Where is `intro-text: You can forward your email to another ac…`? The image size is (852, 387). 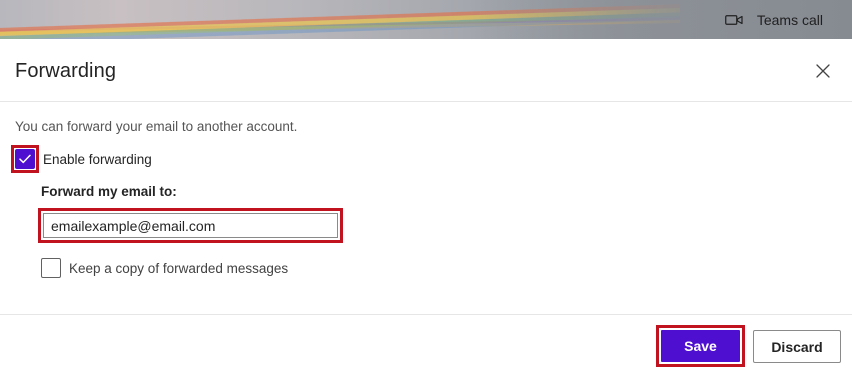
intro-text: You can forward your email to another ac… is located at coordinates (156, 126).